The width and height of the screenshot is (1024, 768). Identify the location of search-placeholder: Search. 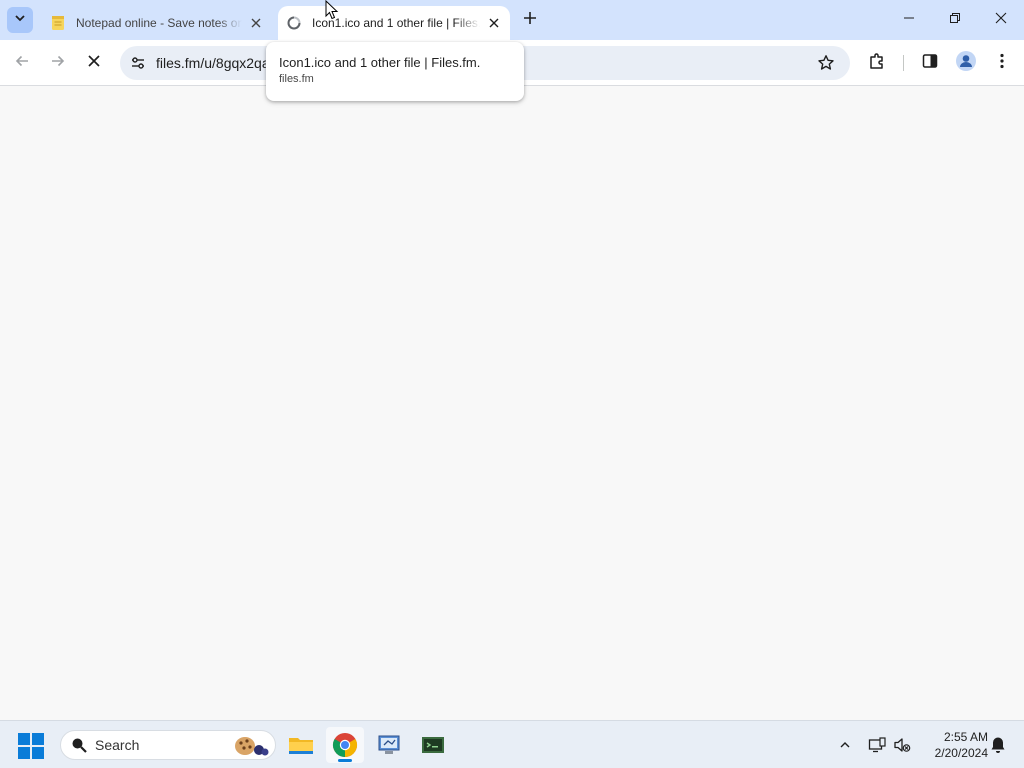
(117, 745).